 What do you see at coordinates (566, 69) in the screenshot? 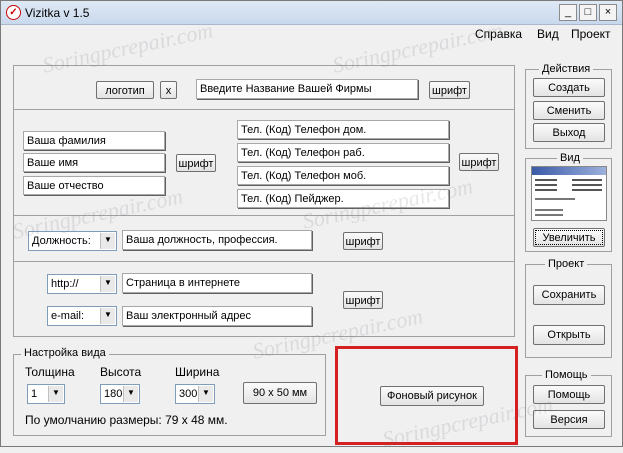
I see `actions-label: Действия` at bounding box center [566, 69].